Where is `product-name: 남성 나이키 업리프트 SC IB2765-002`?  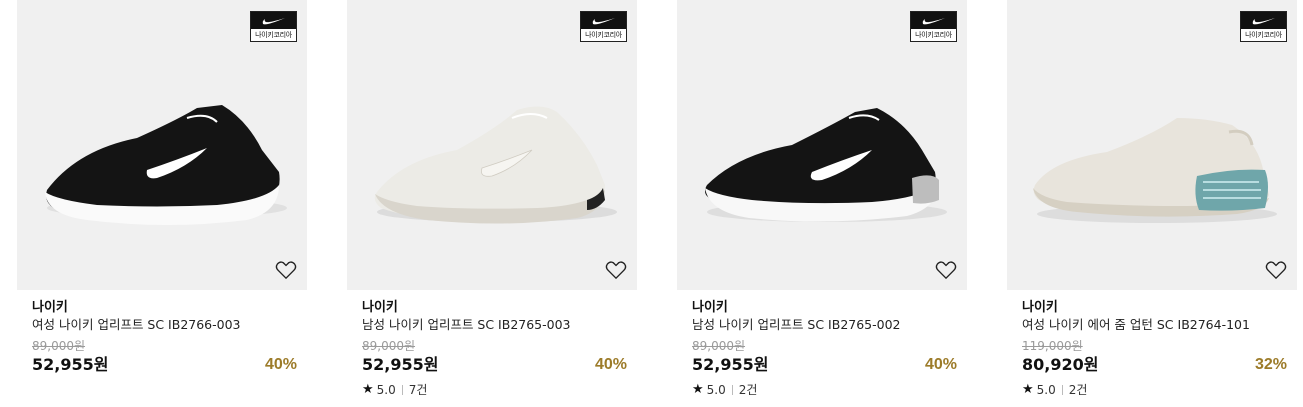
product-name: 남성 나이키 업리프트 SC IB2765-002 is located at coordinates (824, 325).